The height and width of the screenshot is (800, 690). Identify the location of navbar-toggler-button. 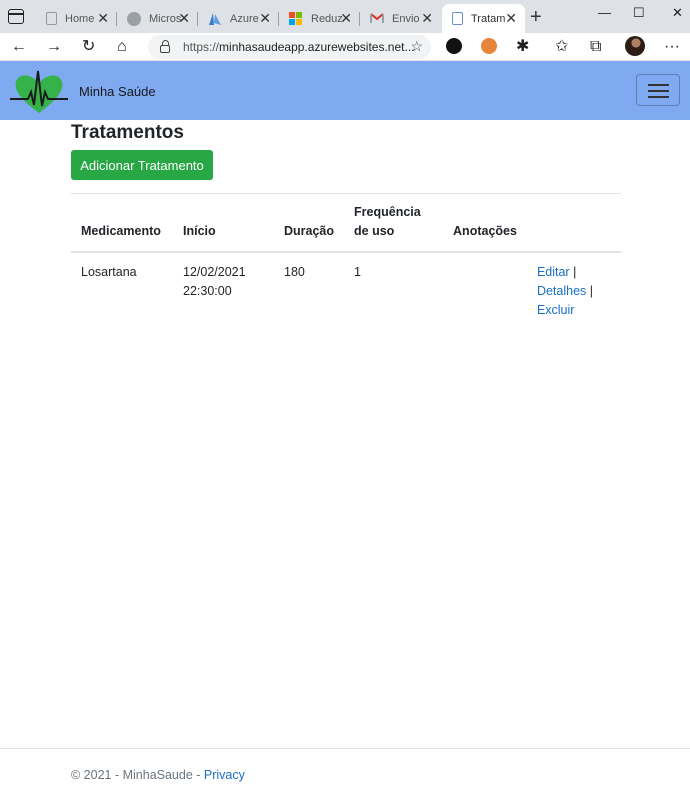
(658, 90).